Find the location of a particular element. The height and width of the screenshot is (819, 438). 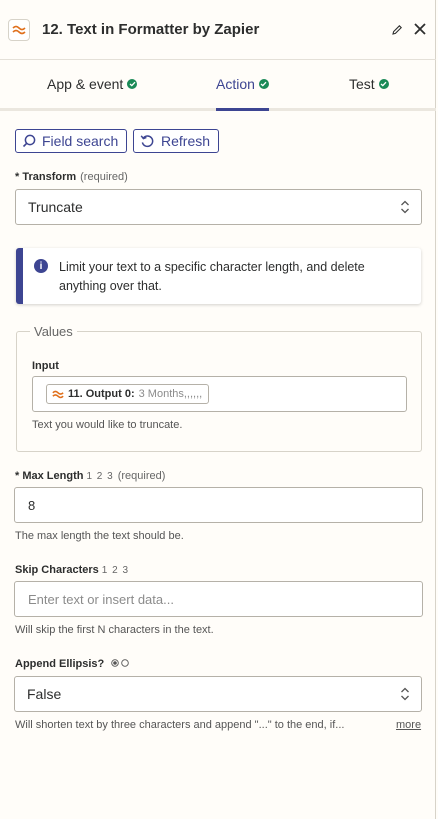

field-search-button: Field search is located at coordinates (71, 141).